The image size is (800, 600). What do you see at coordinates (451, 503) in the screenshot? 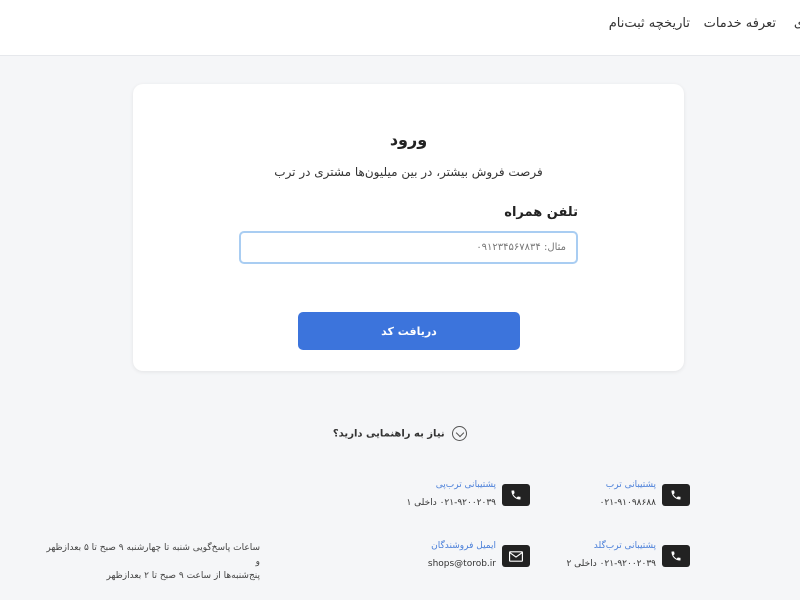
I see `contact-phone: ۰۲۱-۹۲۰۰۲۰۳۹ داخلی ۱` at bounding box center [451, 503].